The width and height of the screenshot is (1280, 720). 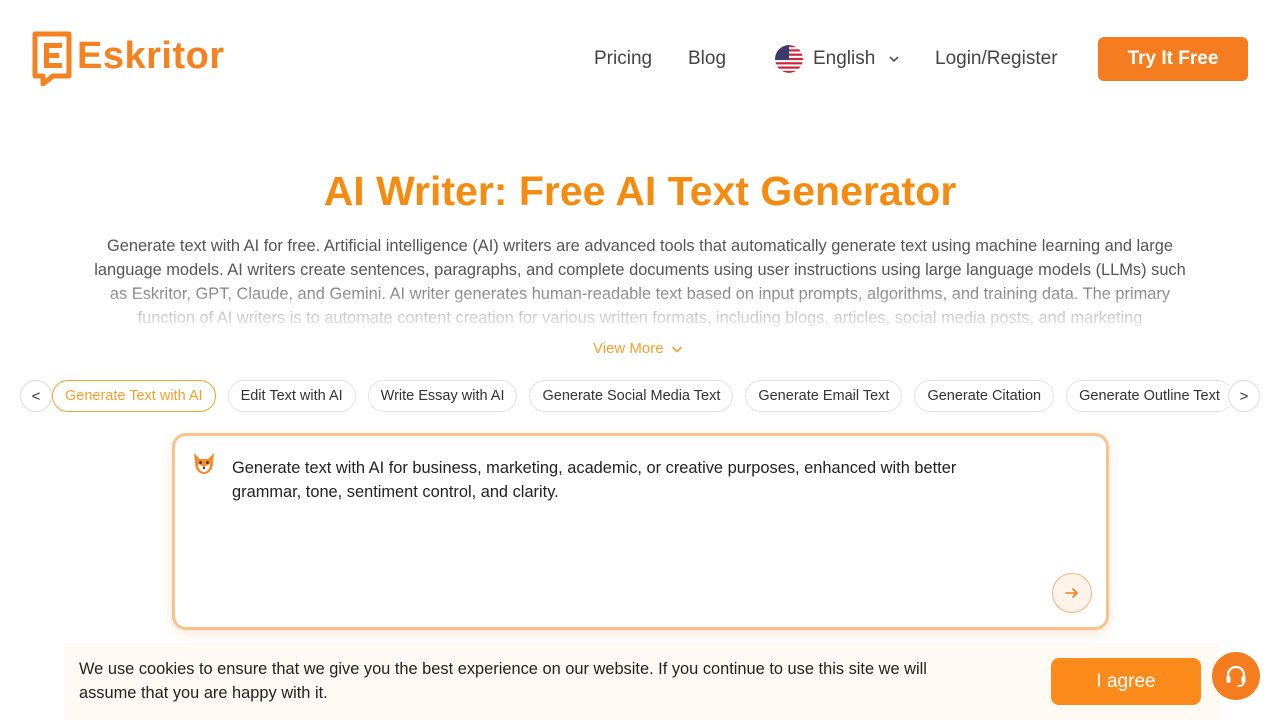 What do you see at coordinates (631, 396) in the screenshot?
I see `tab-social-media-text: Generate Social Media Text` at bounding box center [631, 396].